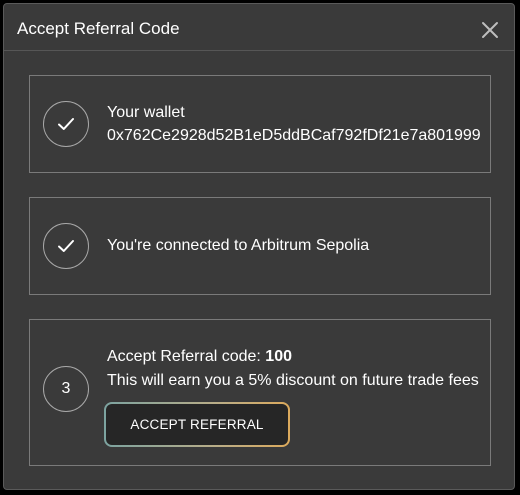  Describe the element at coordinates (238, 245) in the screenshot. I see `network-status-text: You're connected to Arbitrum Sepolia` at that location.